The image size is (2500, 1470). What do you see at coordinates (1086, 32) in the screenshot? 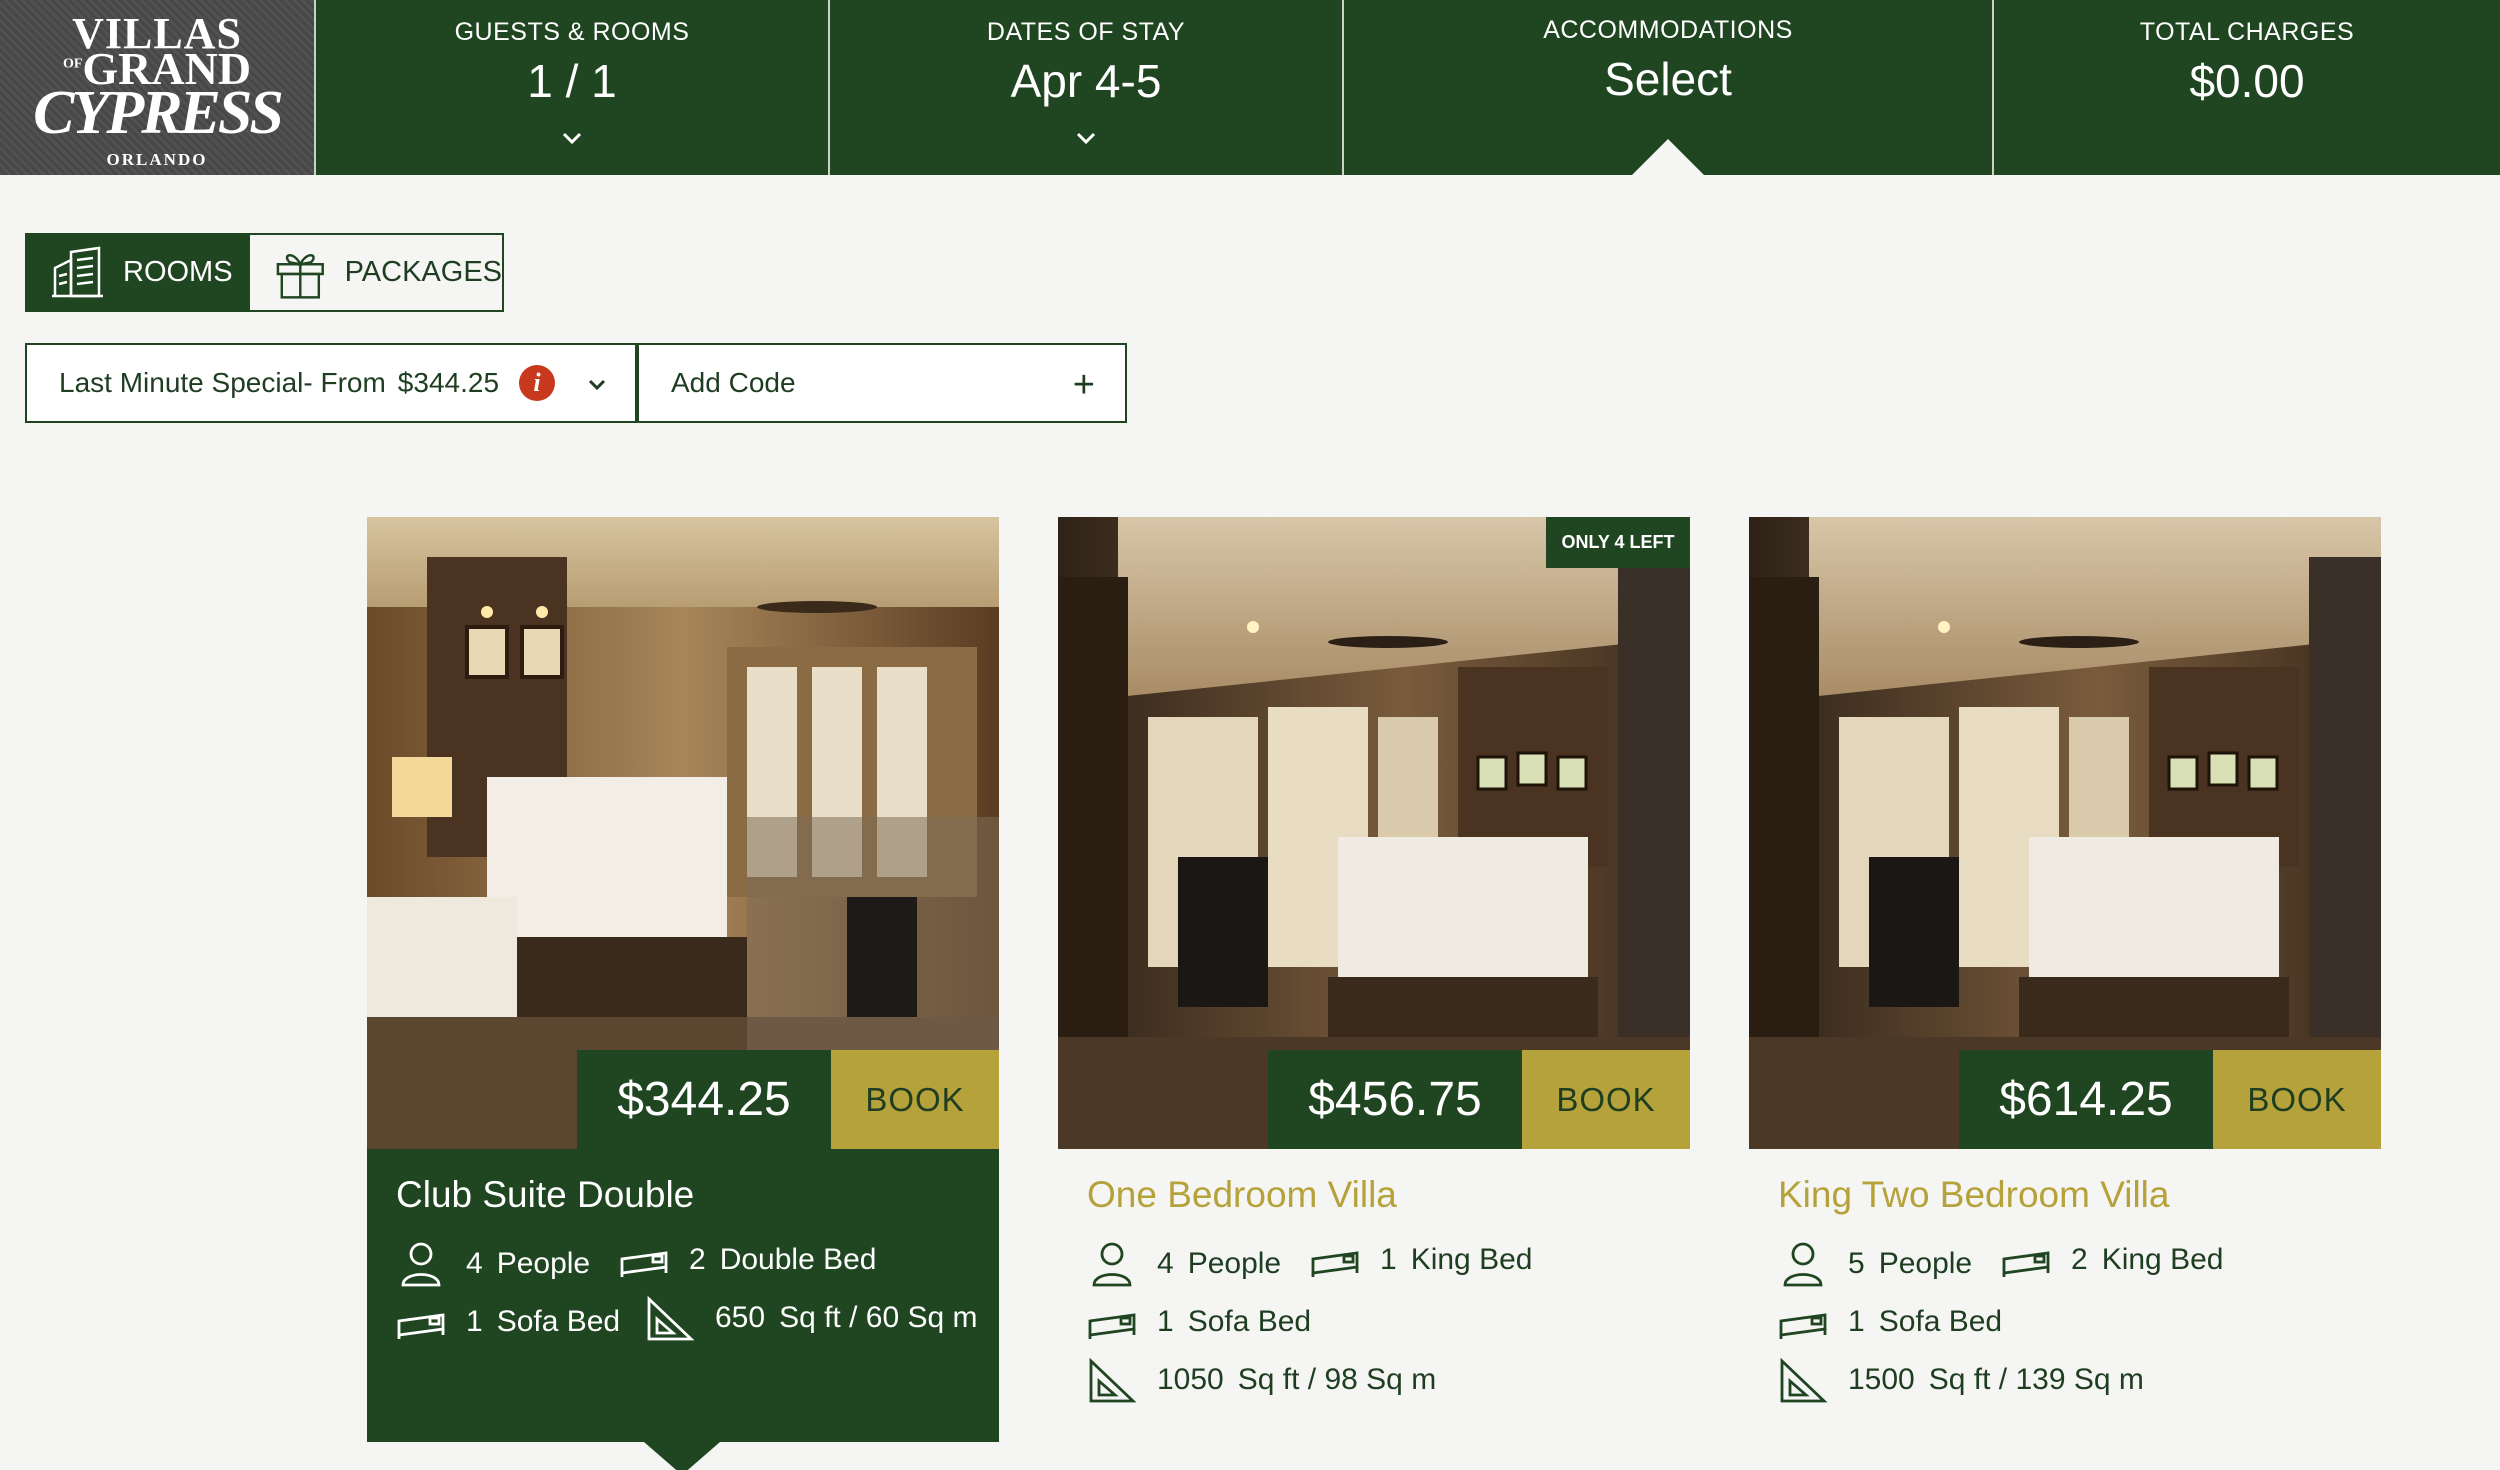
I see `dates-of-stay-label: DATES OF STAY` at bounding box center [1086, 32].